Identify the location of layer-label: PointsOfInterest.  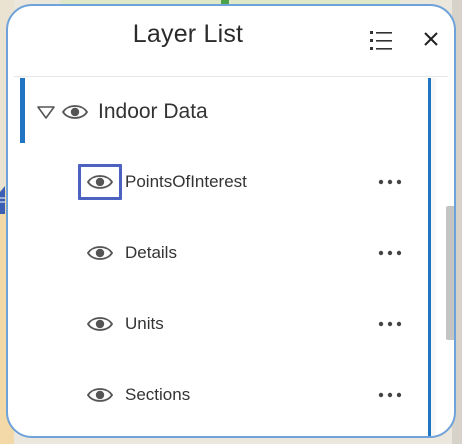
(186, 181).